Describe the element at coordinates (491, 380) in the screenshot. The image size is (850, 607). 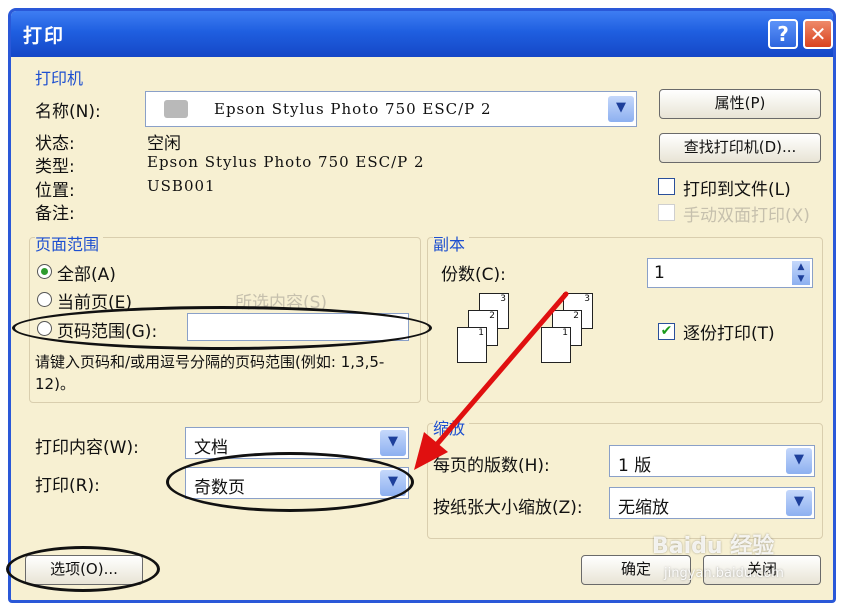
I see `annotation-arrow` at that location.